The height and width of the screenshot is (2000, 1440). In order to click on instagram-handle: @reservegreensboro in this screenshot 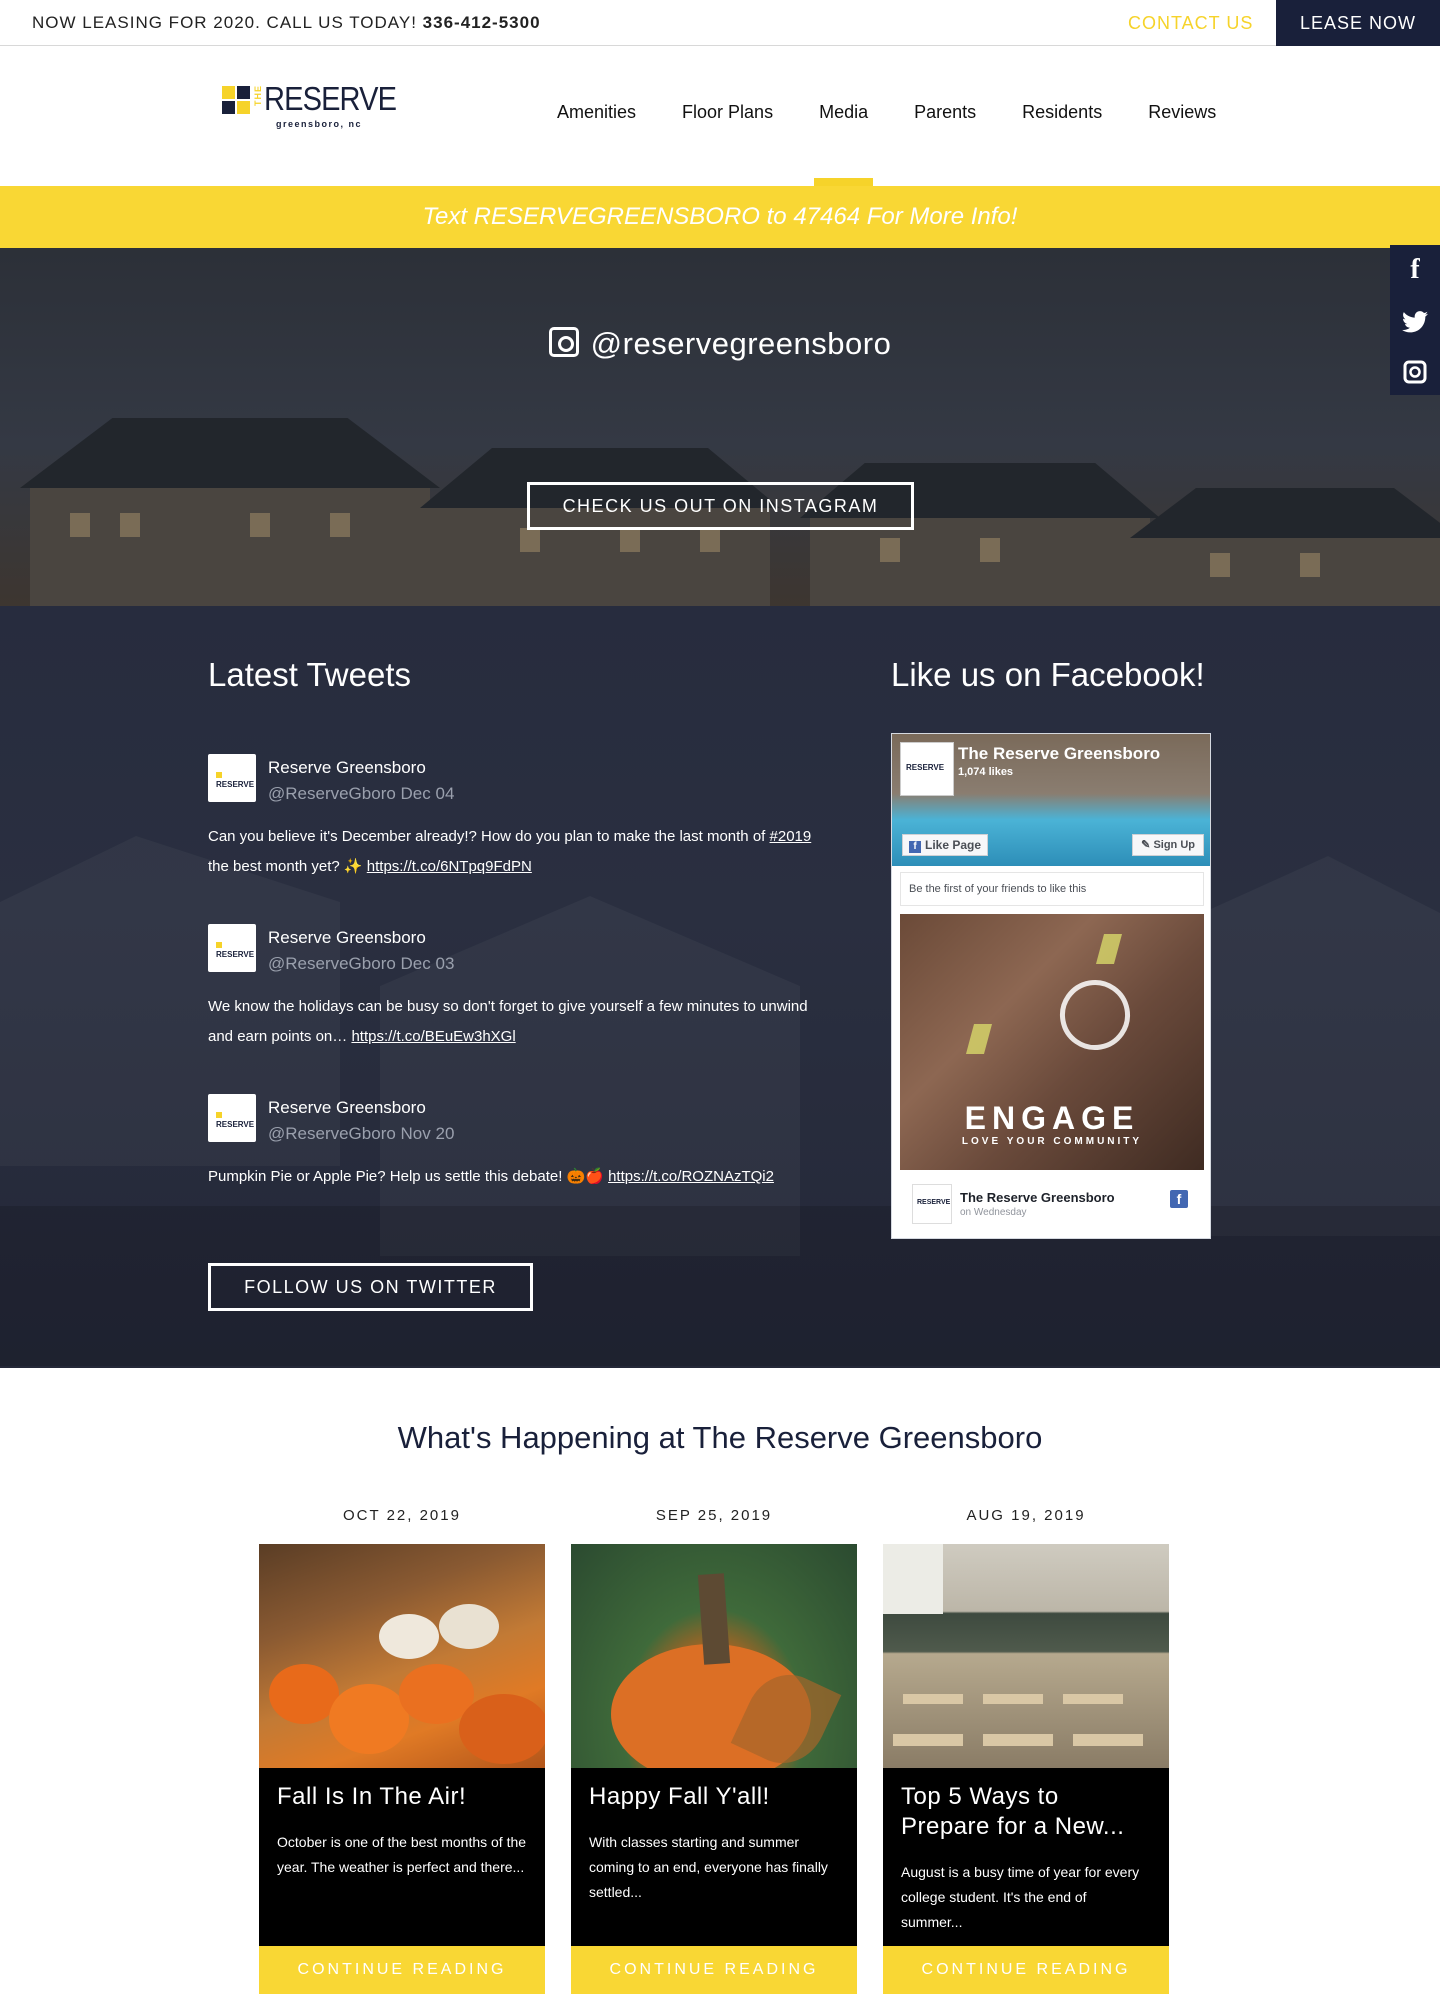, I will do `click(720, 344)`.